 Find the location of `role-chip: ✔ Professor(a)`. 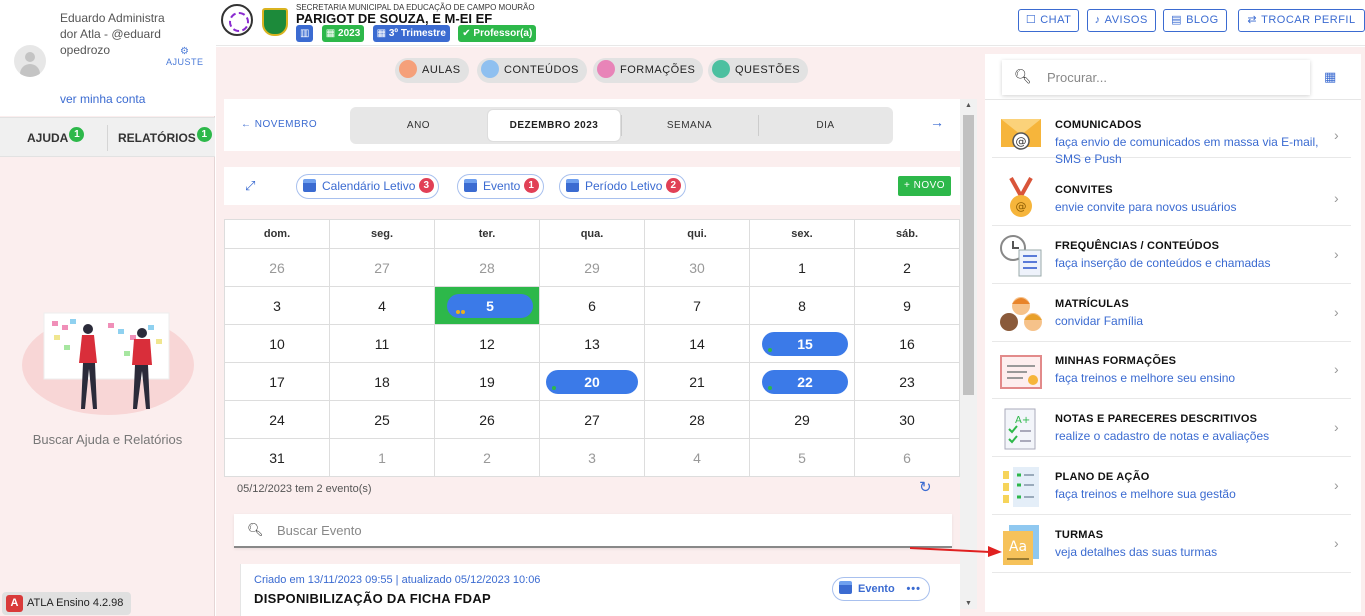

role-chip: ✔ Professor(a) is located at coordinates (497, 33).